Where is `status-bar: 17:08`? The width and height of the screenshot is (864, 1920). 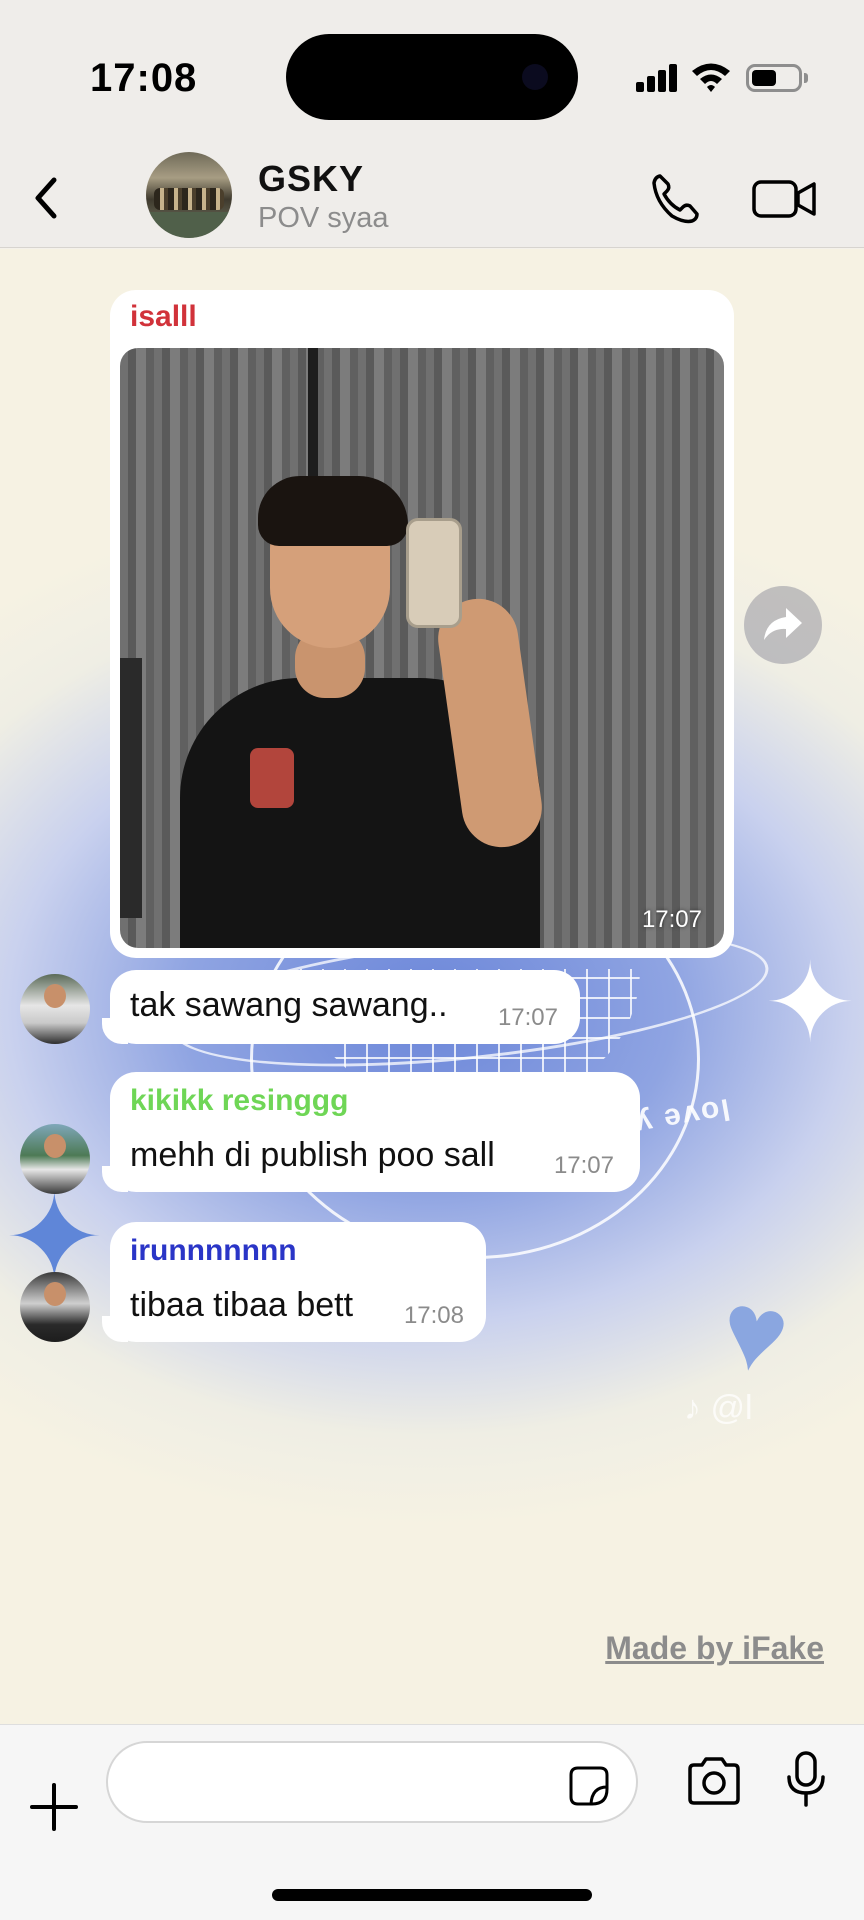
status-bar: 17:08 is located at coordinates (432, 75).